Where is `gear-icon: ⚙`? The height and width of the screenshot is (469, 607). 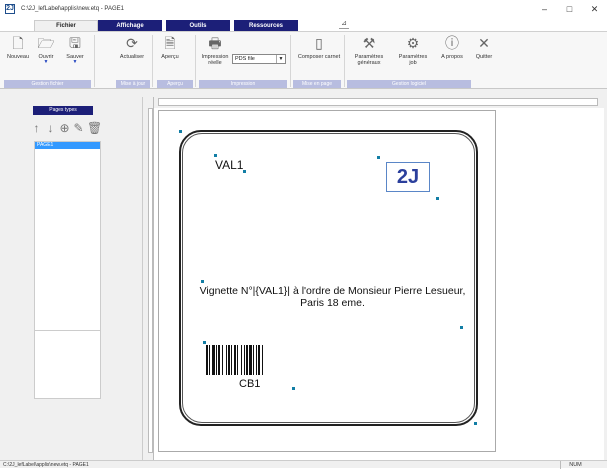 gear-icon: ⚙ is located at coordinates (413, 43).